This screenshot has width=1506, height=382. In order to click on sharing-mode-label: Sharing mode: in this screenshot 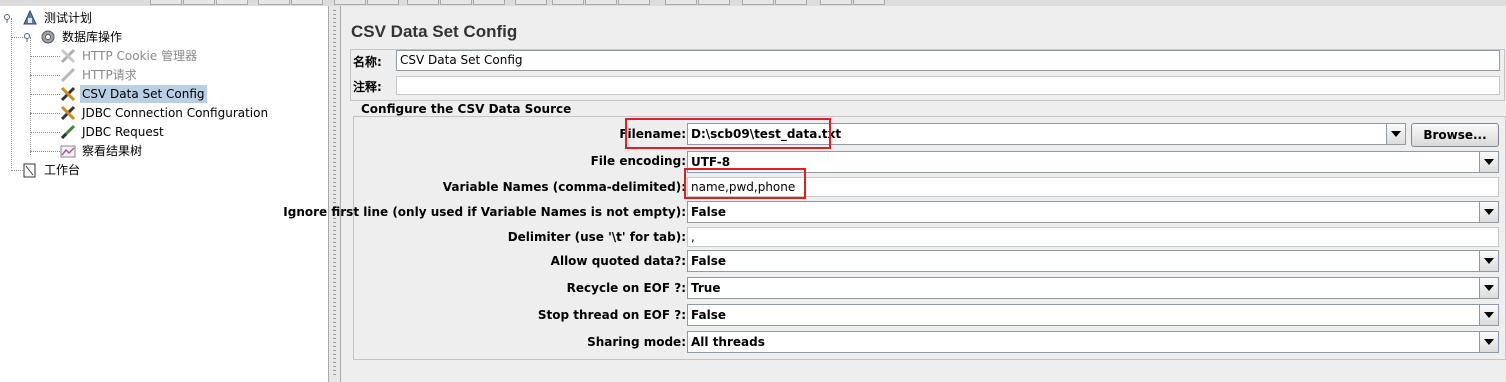, I will do `click(636, 342)`.